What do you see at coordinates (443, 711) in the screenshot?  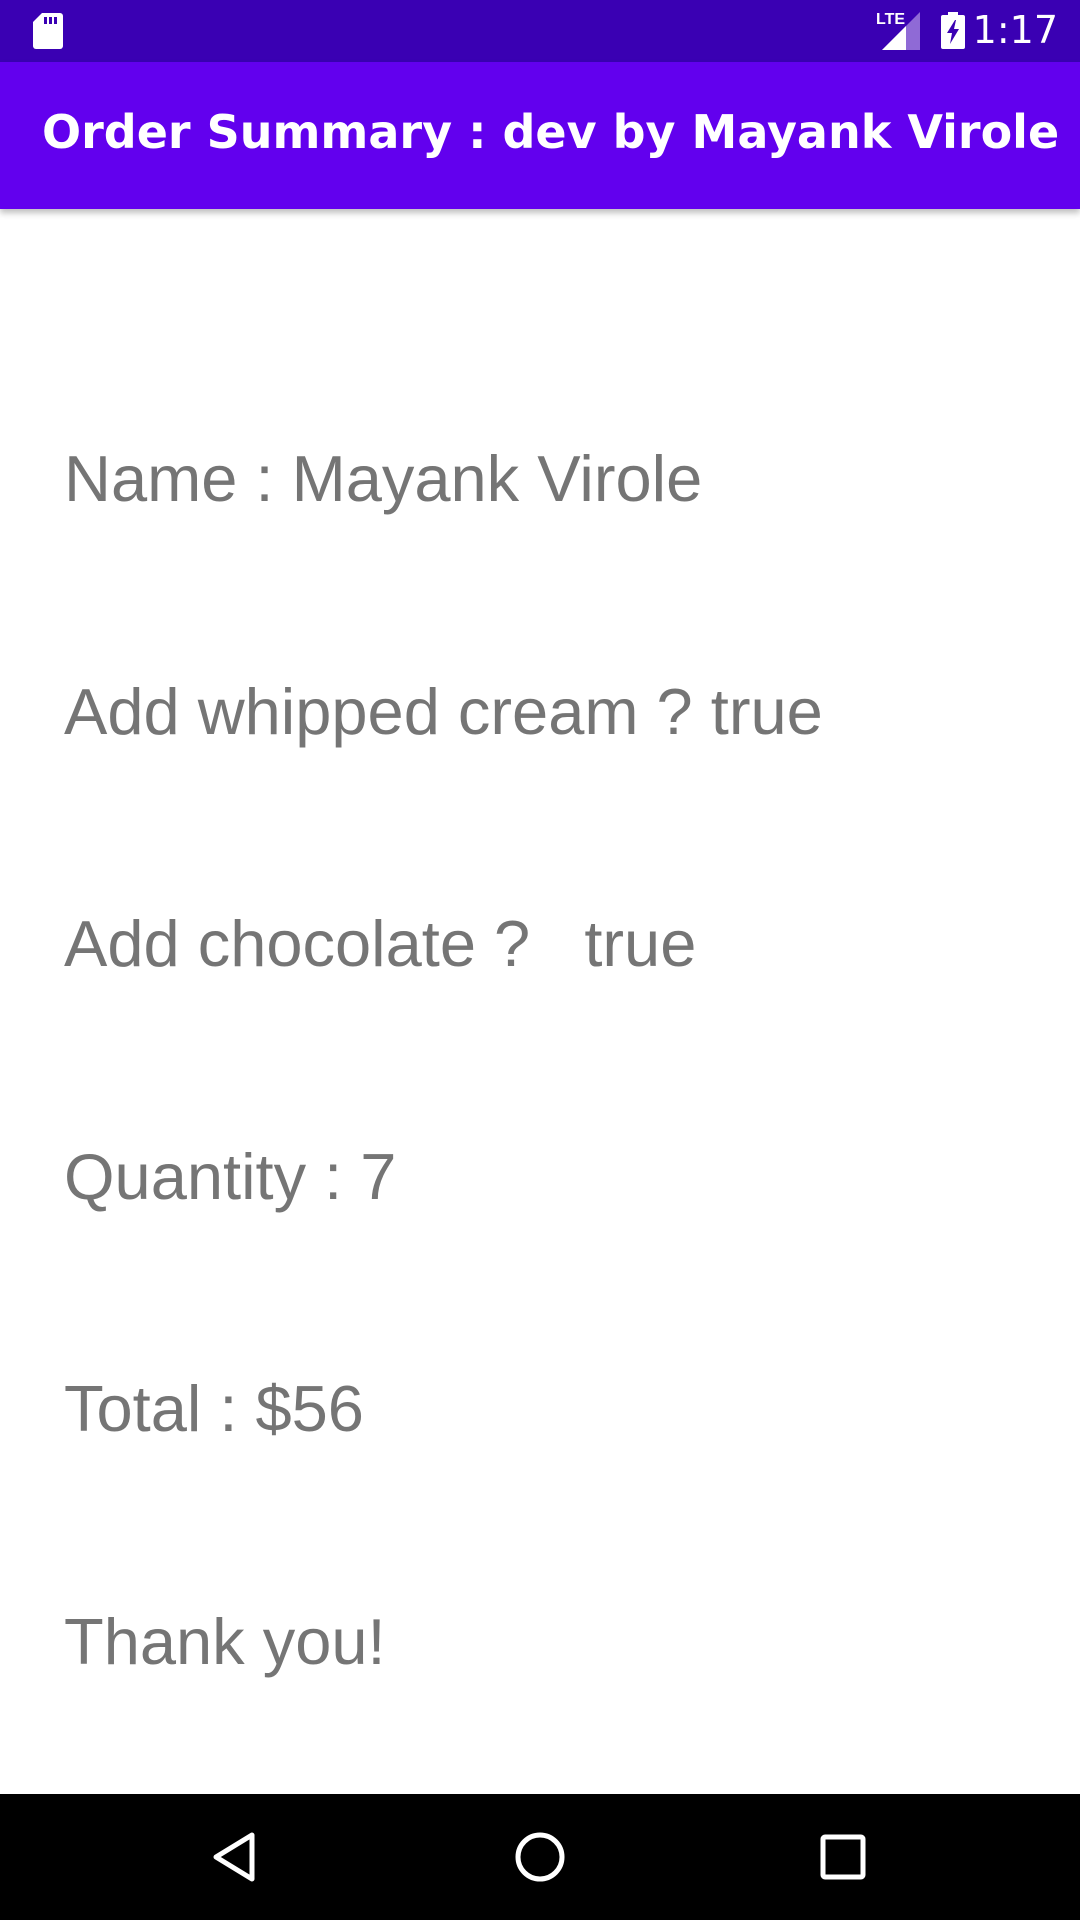 I see `summary-whipped-cream-line: Add whipped cream ? true` at bounding box center [443, 711].